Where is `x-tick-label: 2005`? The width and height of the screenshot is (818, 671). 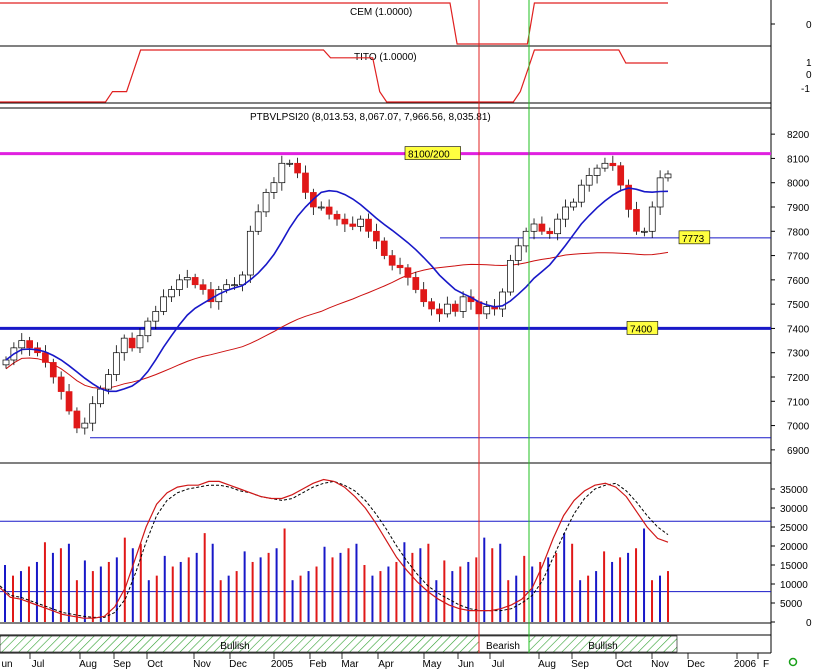
x-tick-label: 2005 is located at coordinates (282, 664).